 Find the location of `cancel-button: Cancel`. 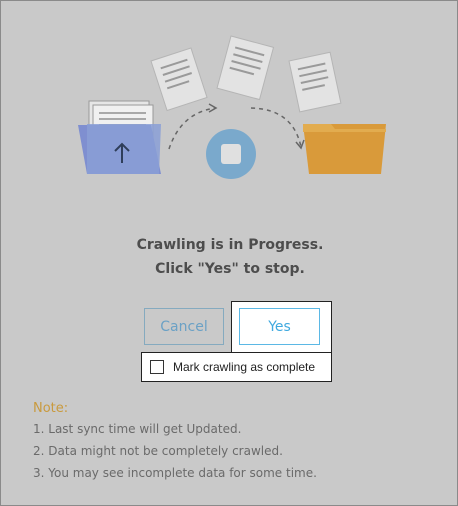

cancel-button: Cancel is located at coordinates (184, 326).